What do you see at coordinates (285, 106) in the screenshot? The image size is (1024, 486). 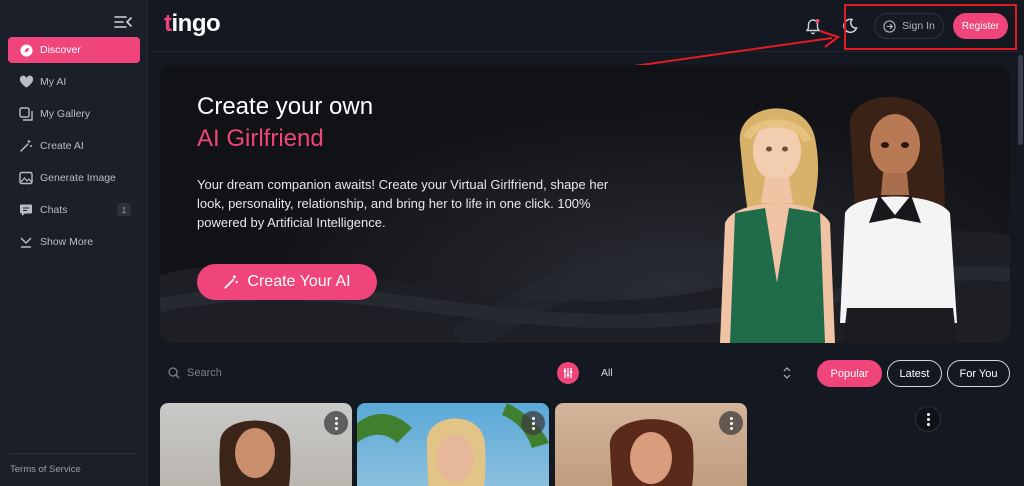 I see `hero-title: Create your own` at bounding box center [285, 106].